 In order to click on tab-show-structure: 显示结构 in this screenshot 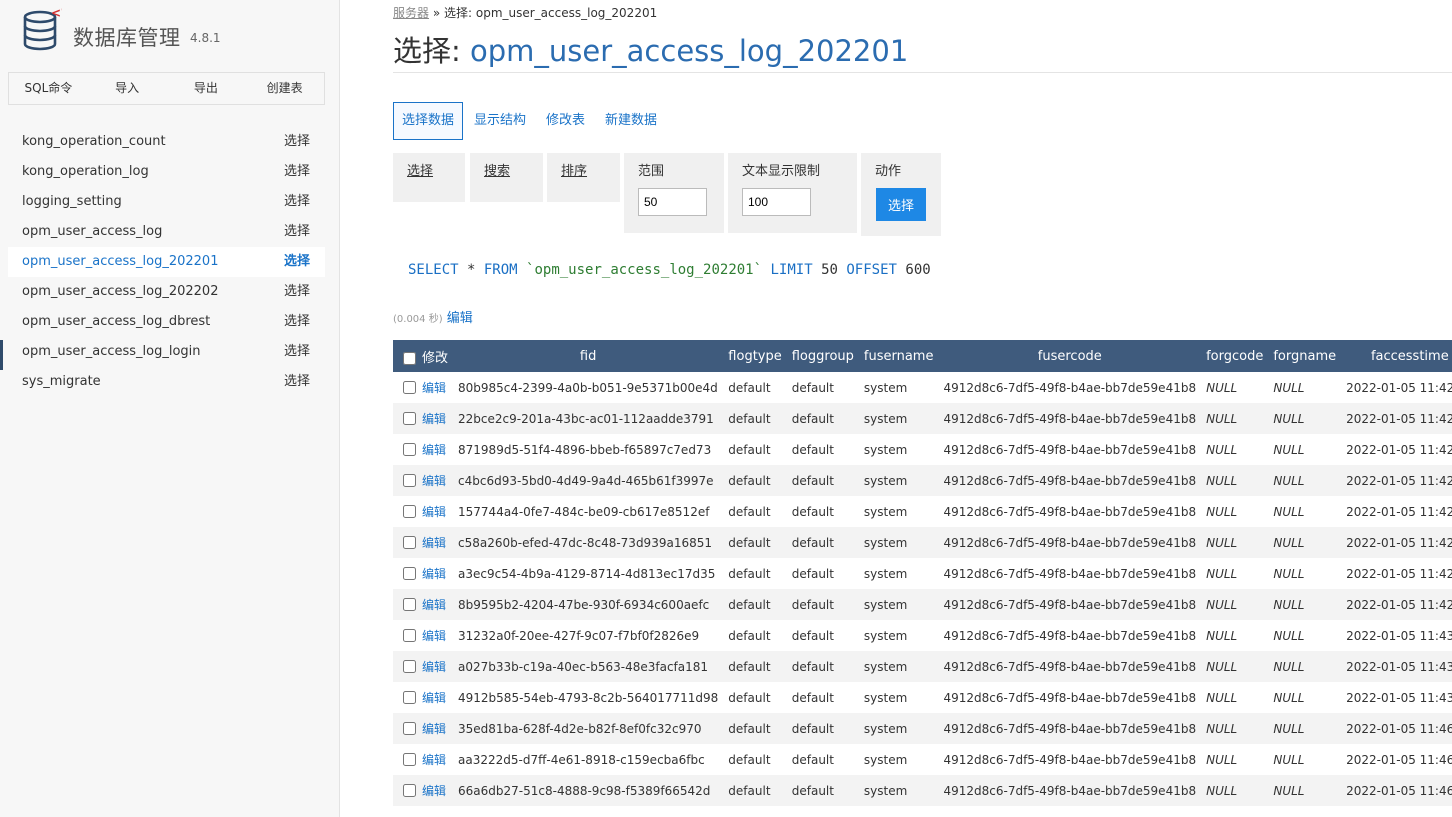, I will do `click(500, 121)`.